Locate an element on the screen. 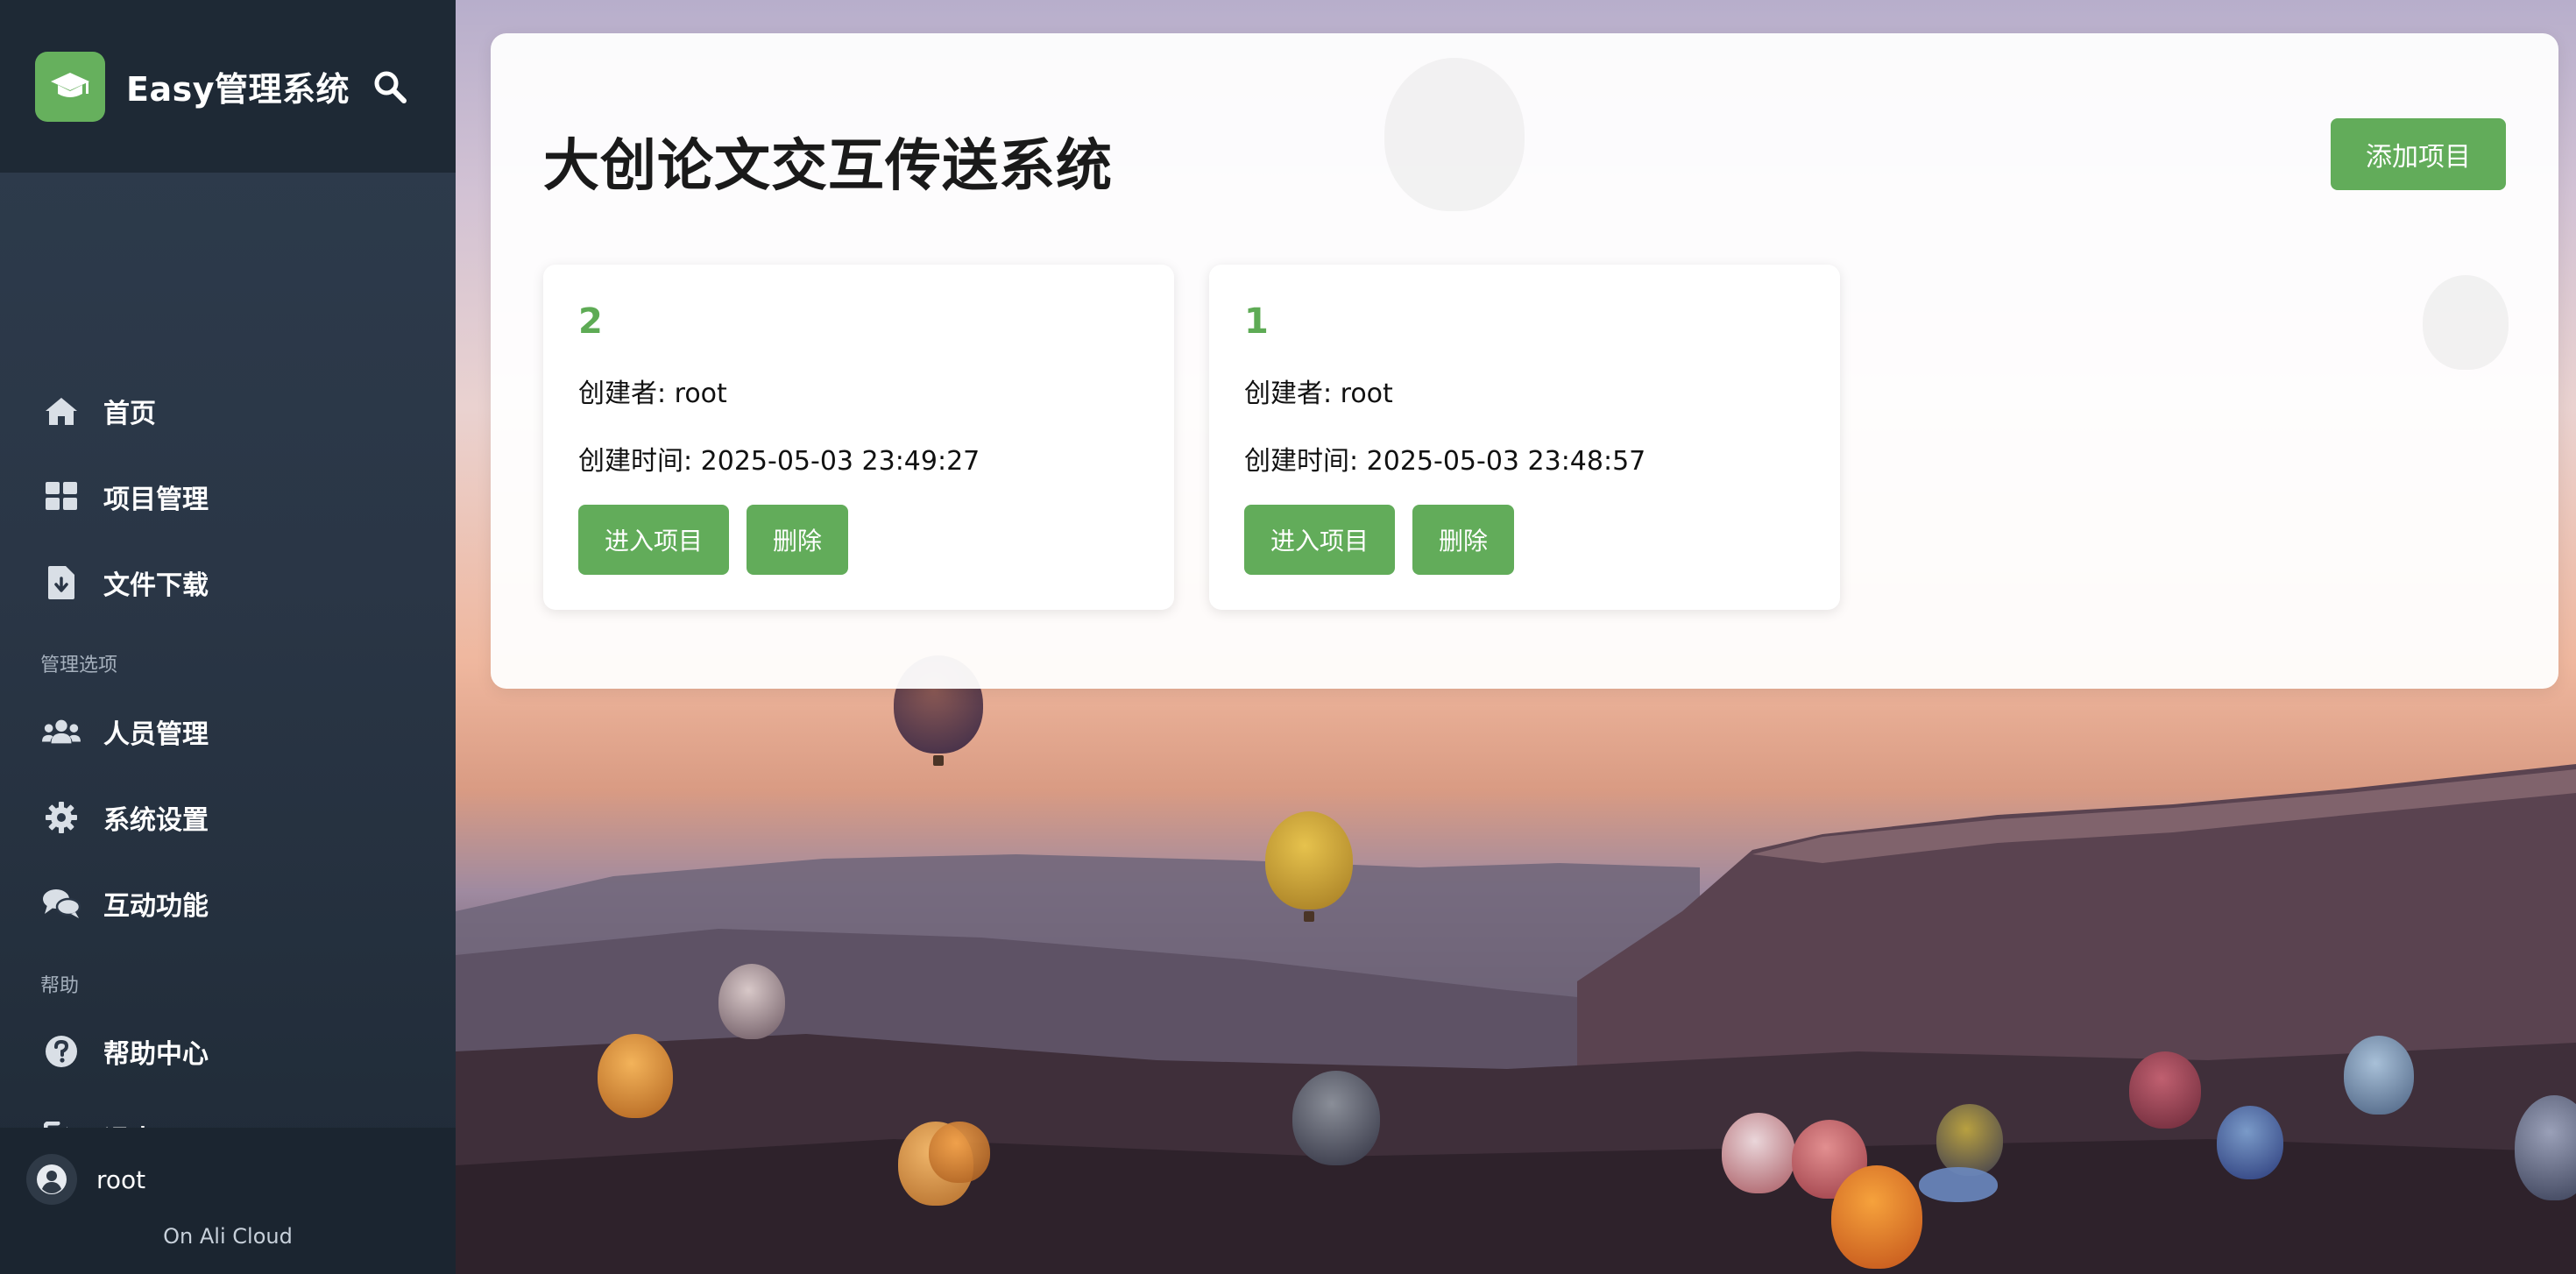  sidebar-item-settings: 系统设置 is located at coordinates (228, 817).